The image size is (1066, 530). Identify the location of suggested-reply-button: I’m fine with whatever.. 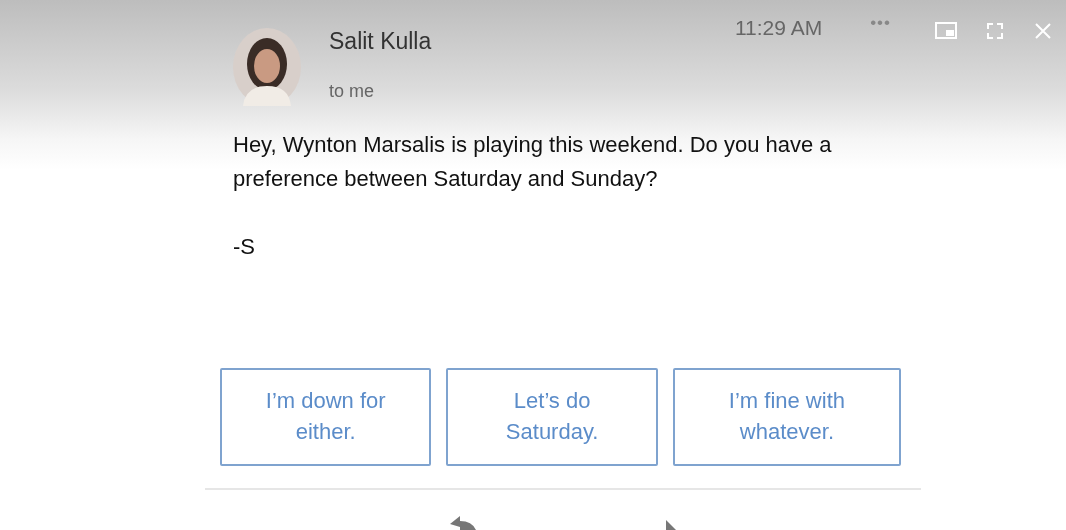
(786, 417).